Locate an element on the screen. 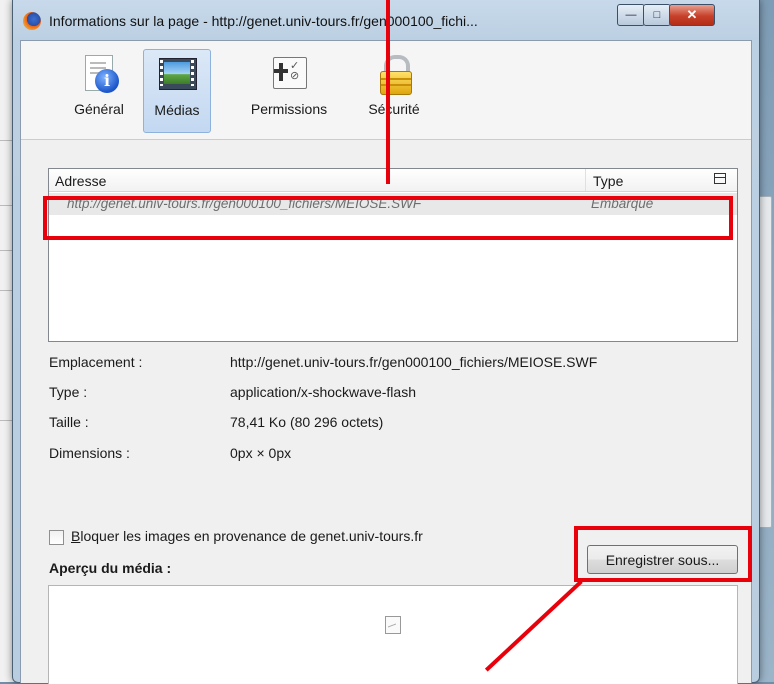  close-button: ✕ is located at coordinates (692, 15).